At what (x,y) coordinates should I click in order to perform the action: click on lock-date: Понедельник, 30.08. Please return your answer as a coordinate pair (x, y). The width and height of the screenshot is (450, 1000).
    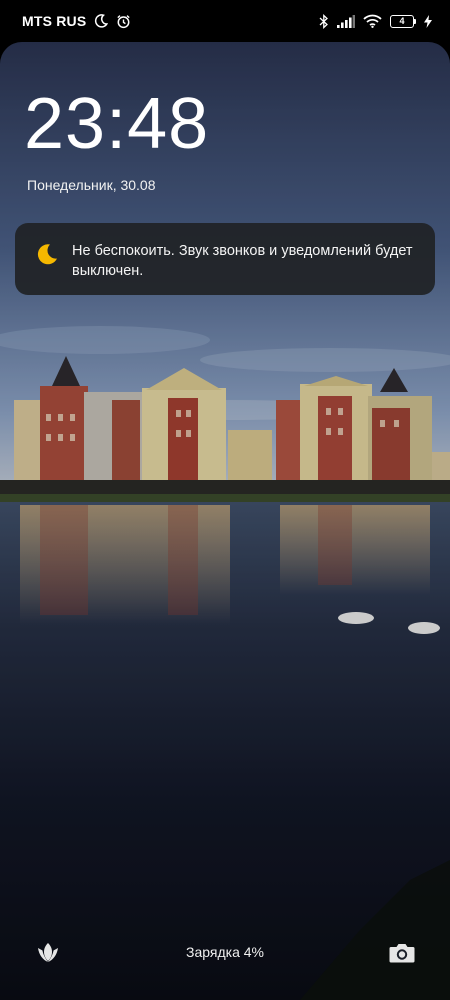
    Looking at the image, I should click on (91, 185).